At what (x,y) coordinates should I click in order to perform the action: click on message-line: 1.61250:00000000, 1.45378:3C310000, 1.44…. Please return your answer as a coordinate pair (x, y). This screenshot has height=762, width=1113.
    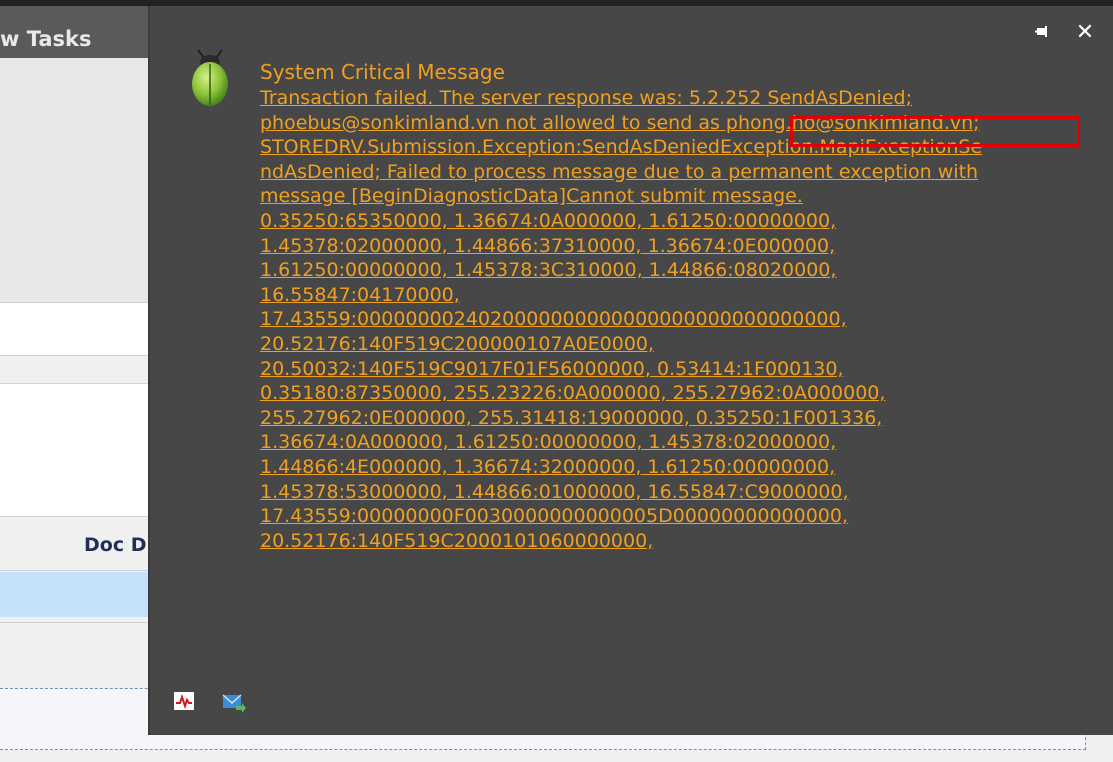
    Looking at the image, I should click on (548, 270).